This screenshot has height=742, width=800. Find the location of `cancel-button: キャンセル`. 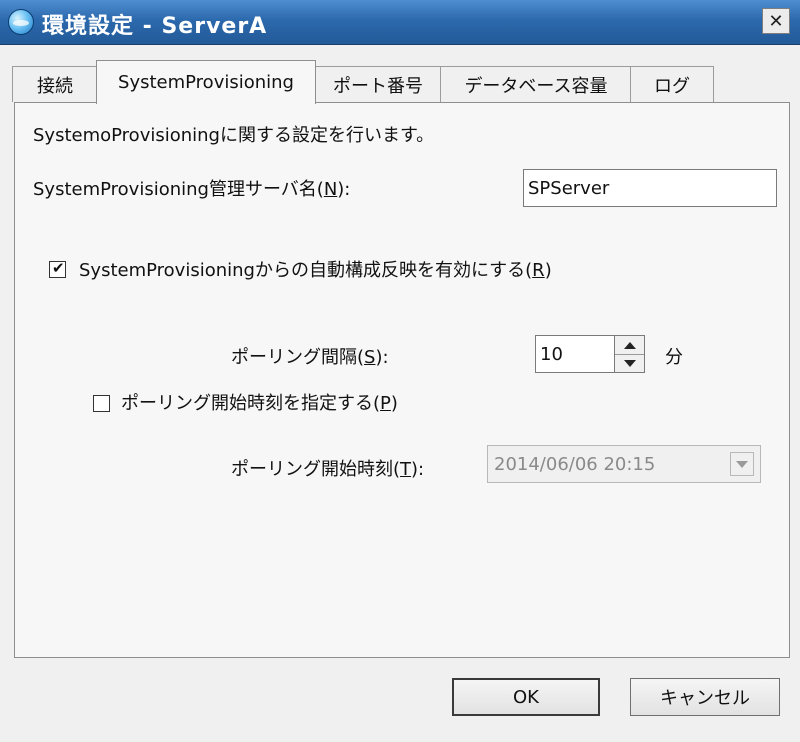

cancel-button: キャンセル is located at coordinates (705, 697).